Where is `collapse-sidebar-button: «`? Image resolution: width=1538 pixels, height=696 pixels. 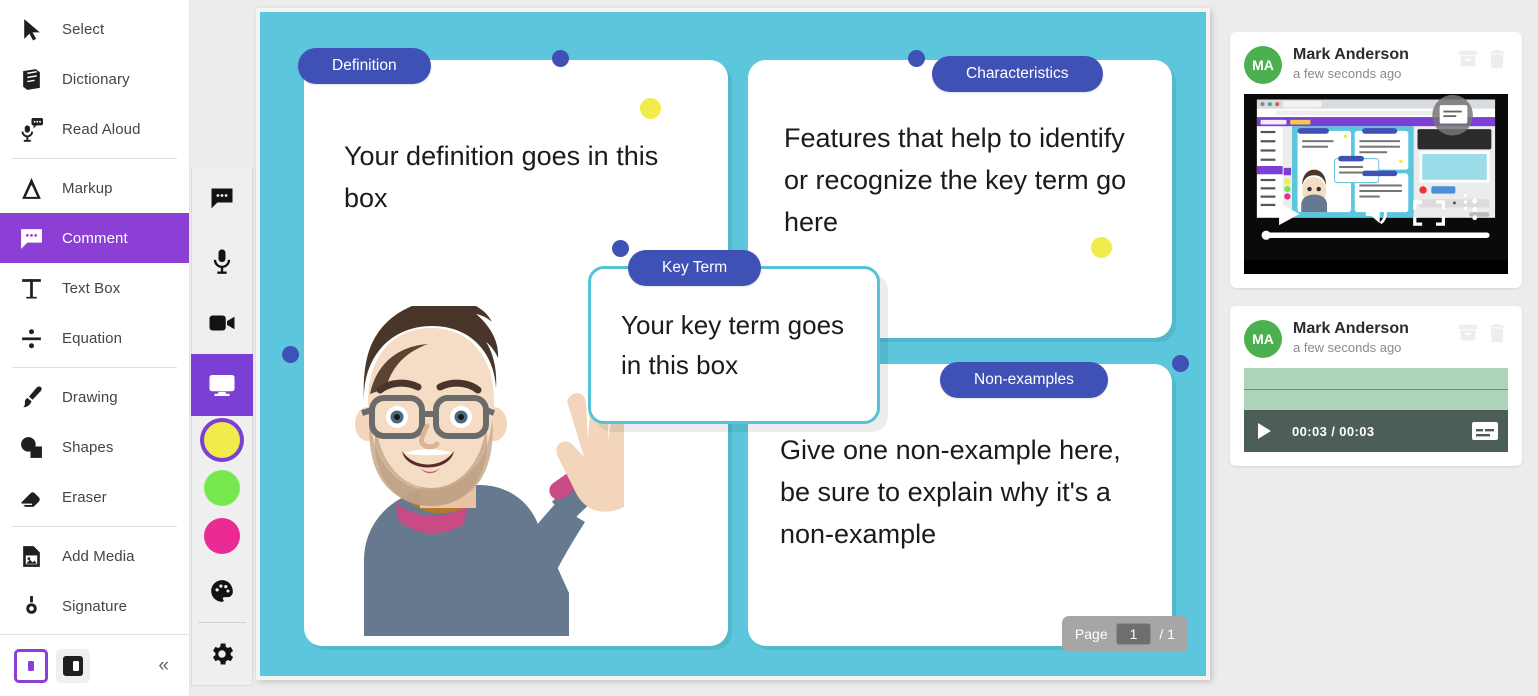 collapse-sidebar-button: « is located at coordinates (166, 666).